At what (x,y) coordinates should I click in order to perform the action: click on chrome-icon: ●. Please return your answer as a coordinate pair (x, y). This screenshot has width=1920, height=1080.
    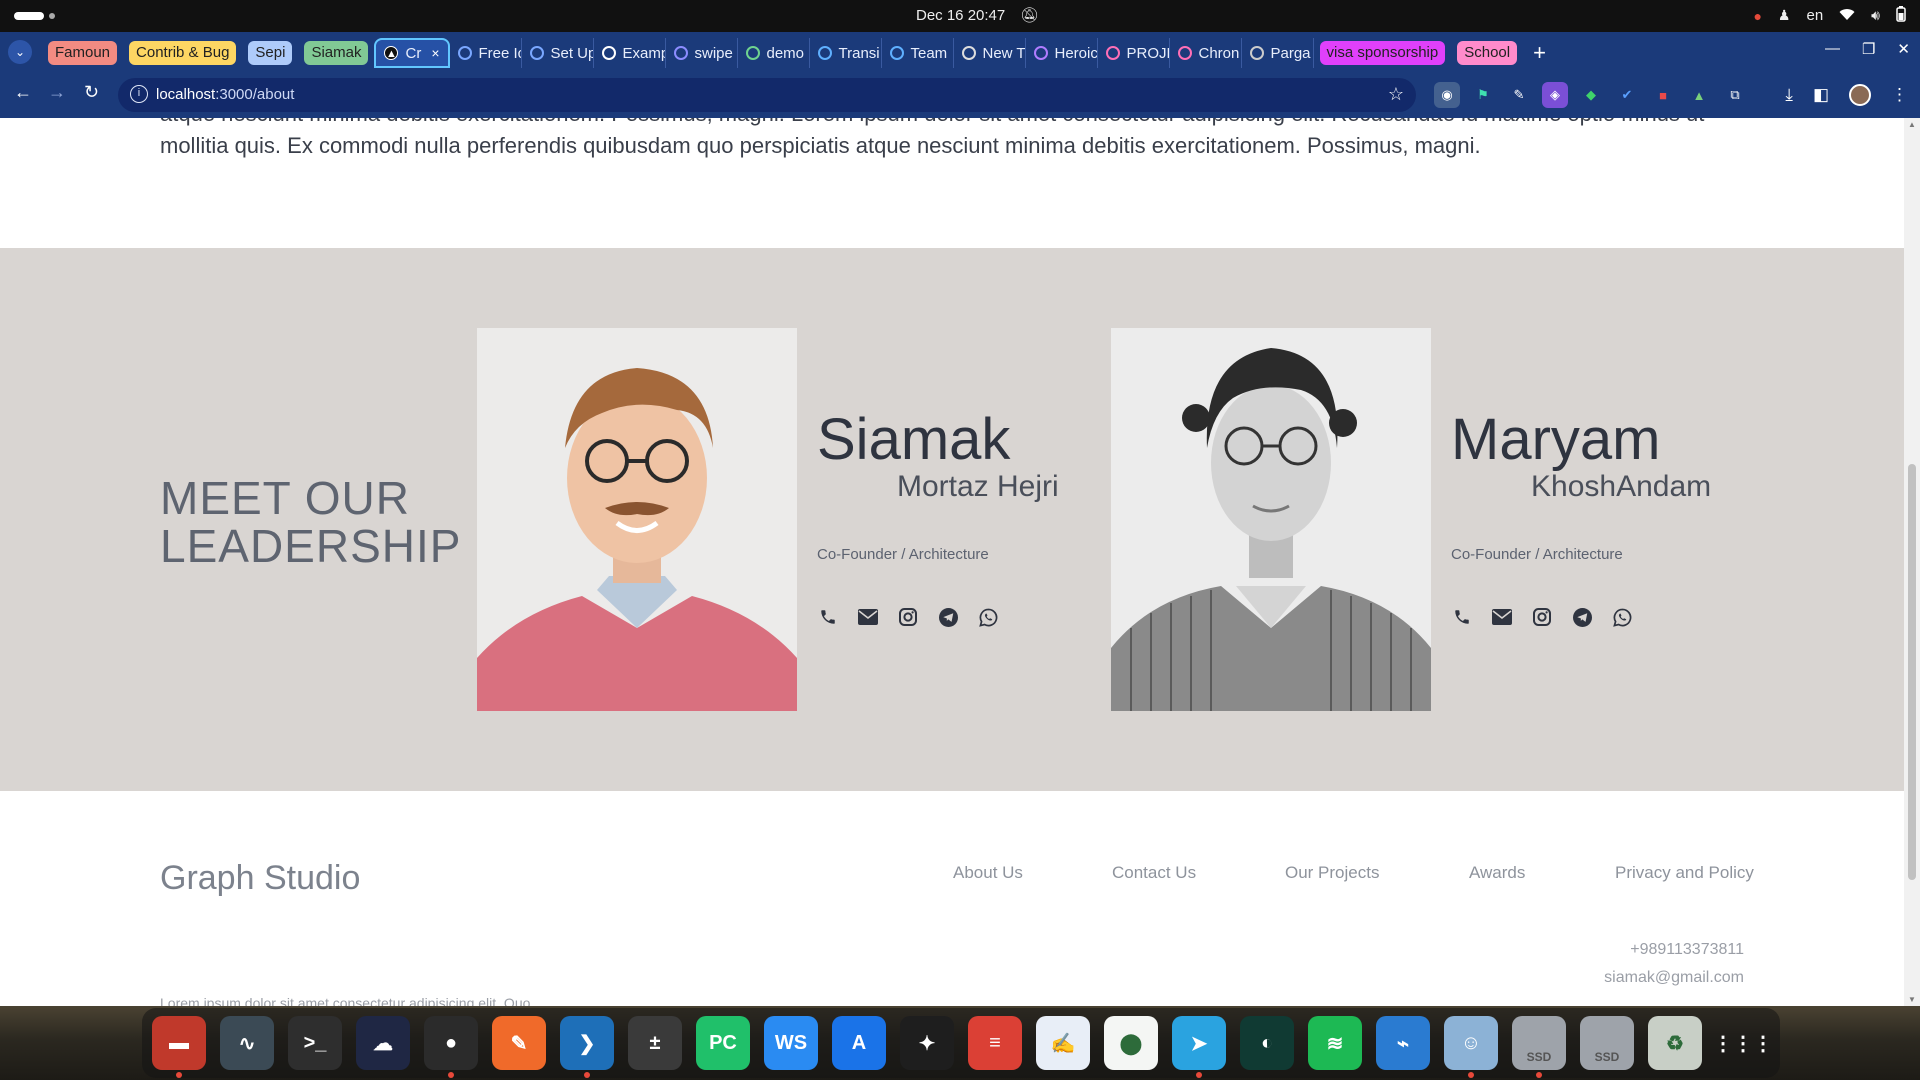
    Looking at the image, I should click on (451, 1047).